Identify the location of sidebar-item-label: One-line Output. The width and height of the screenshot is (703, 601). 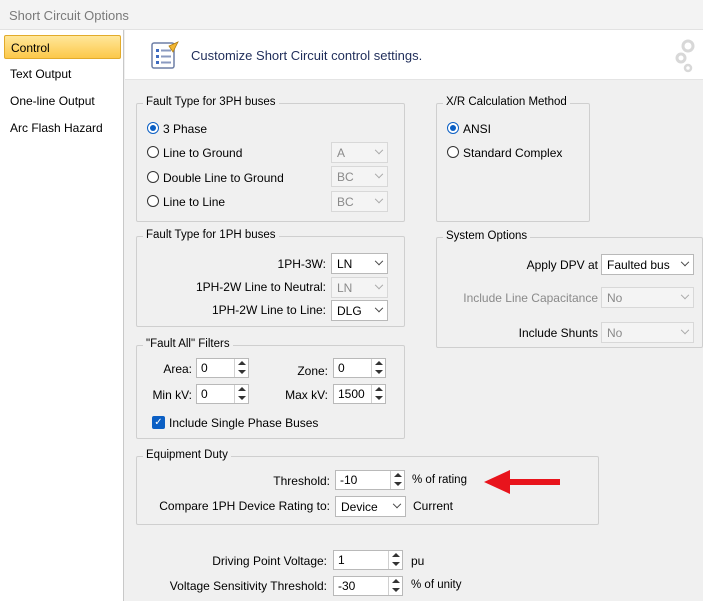
(52, 101).